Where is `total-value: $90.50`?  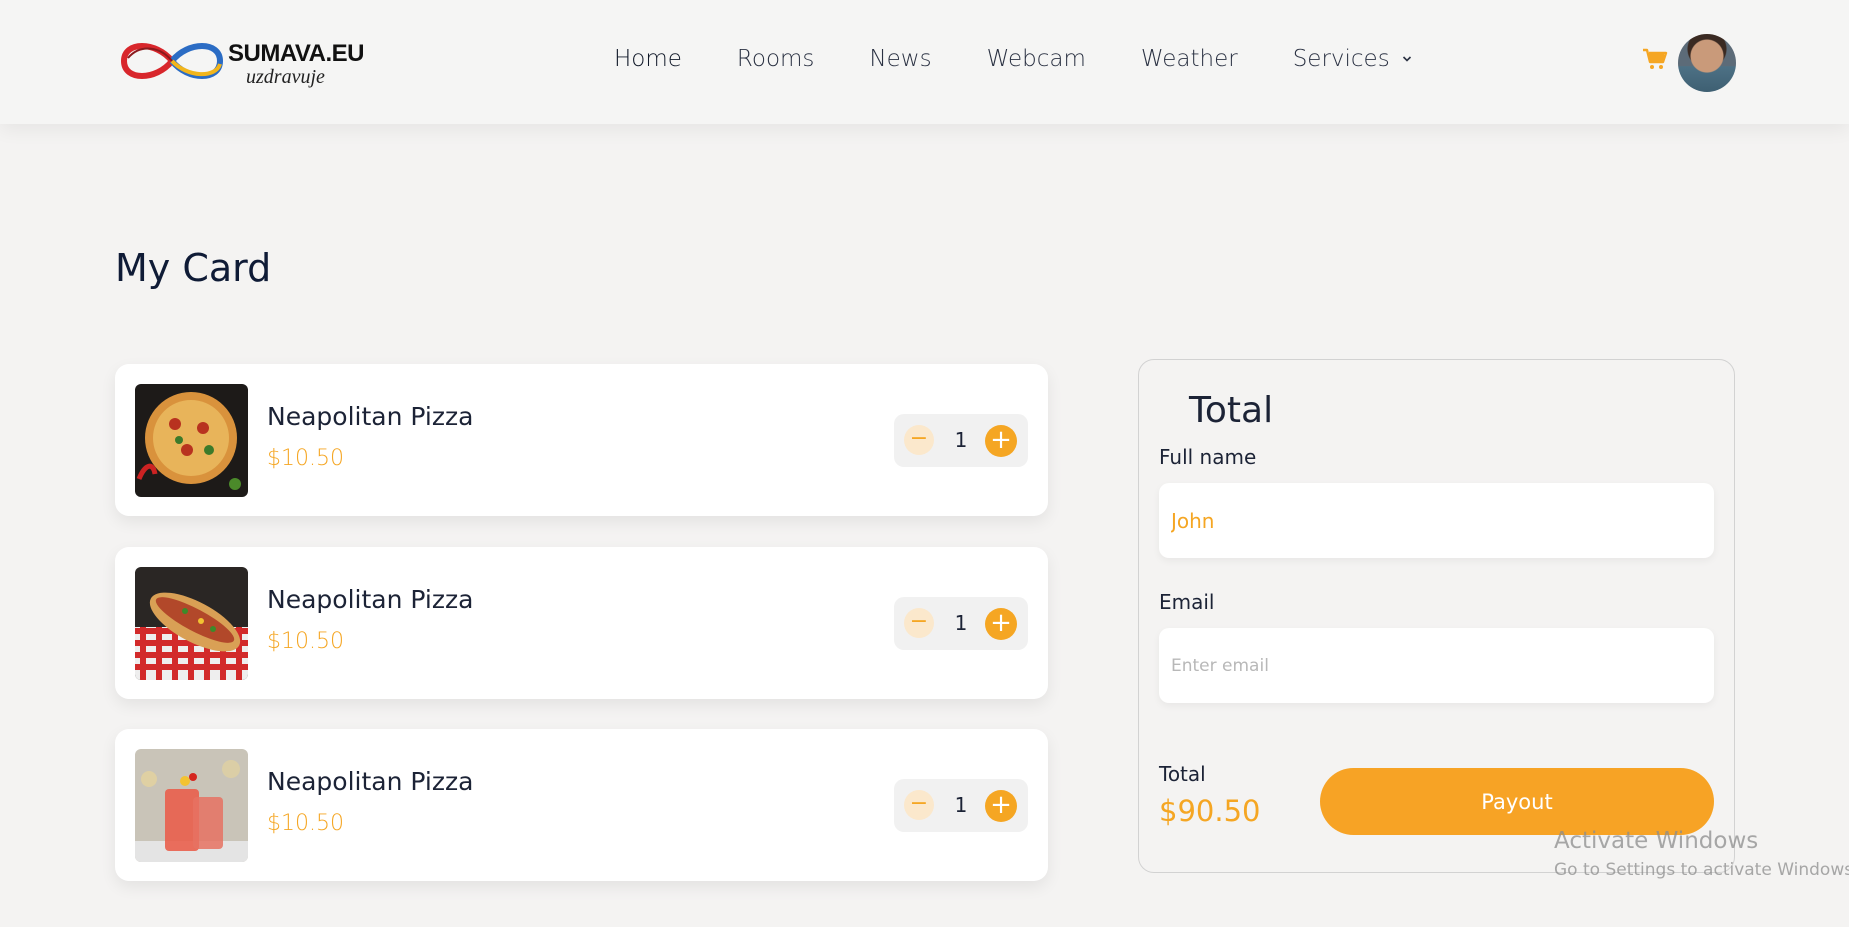 total-value: $90.50 is located at coordinates (1210, 811).